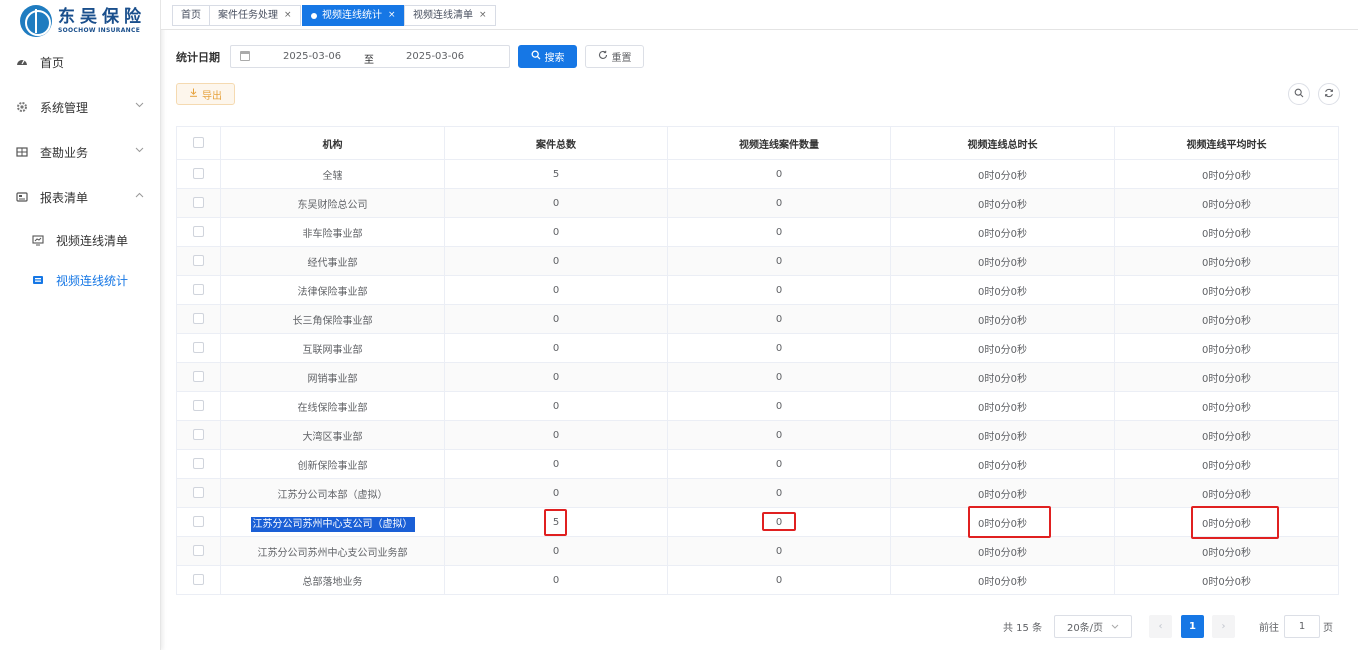 This screenshot has width=1358, height=650. What do you see at coordinates (80, 240) in the screenshot?
I see `sidebar-item-video-list: 视频连线清单` at bounding box center [80, 240].